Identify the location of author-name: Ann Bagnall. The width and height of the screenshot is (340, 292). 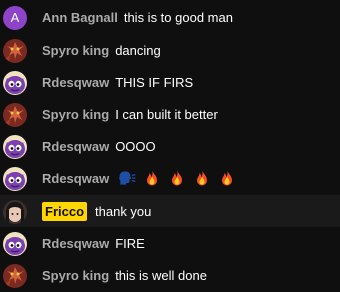
(80, 17).